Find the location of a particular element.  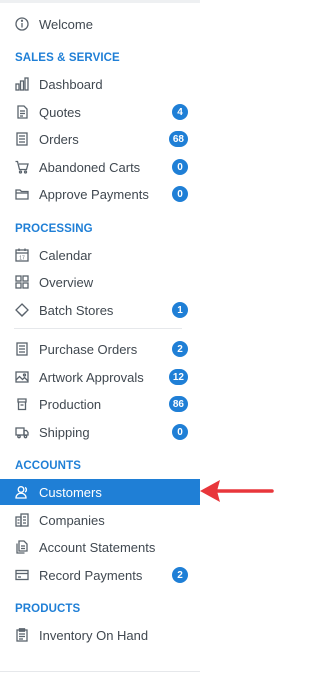

sidebar-item-label: Abandoned Carts is located at coordinates (90, 167).